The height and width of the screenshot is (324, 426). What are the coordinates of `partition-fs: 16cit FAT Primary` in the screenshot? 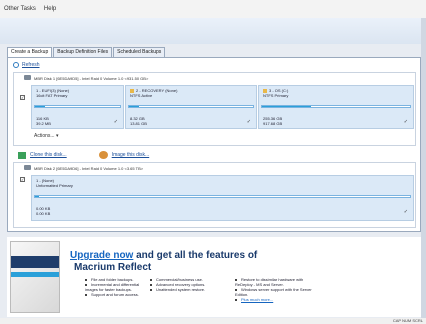 It's located at (52, 95).